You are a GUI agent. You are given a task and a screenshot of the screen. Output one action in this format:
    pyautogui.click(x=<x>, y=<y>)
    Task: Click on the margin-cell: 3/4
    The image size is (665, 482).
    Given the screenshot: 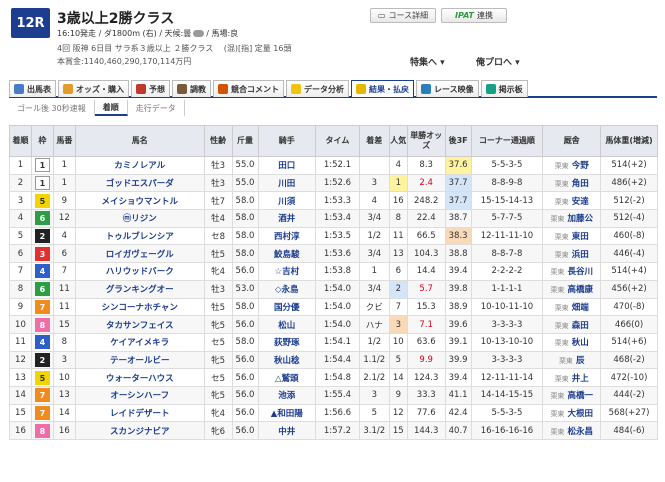 What is the action you would take?
    pyautogui.click(x=374, y=218)
    